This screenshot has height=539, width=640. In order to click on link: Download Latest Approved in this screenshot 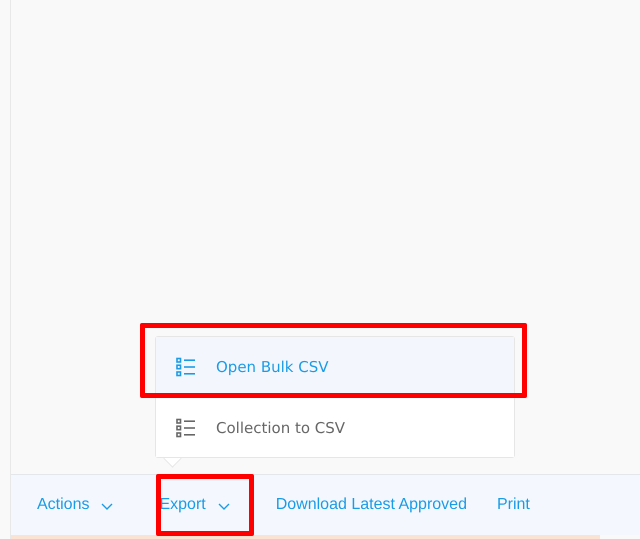, I will do `click(371, 505)`.